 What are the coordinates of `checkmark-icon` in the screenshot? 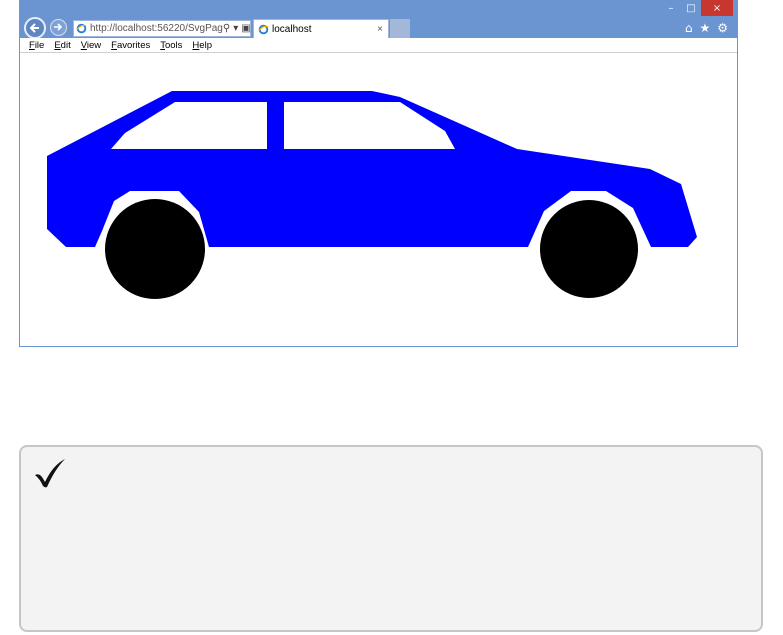 It's located at (50, 473).